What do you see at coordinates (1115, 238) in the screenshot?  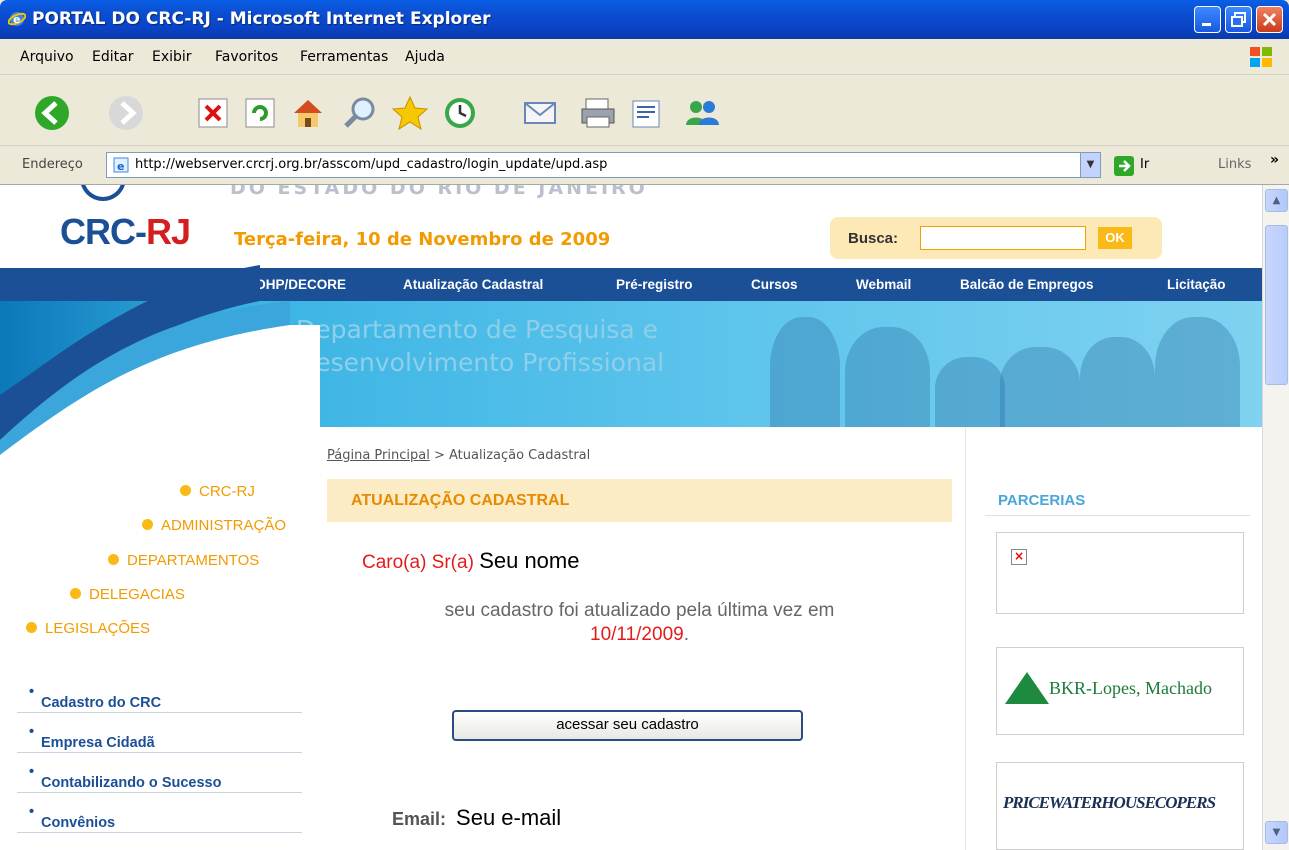 I see `search-ok-button: OK` at bounding box center [1115, 238].